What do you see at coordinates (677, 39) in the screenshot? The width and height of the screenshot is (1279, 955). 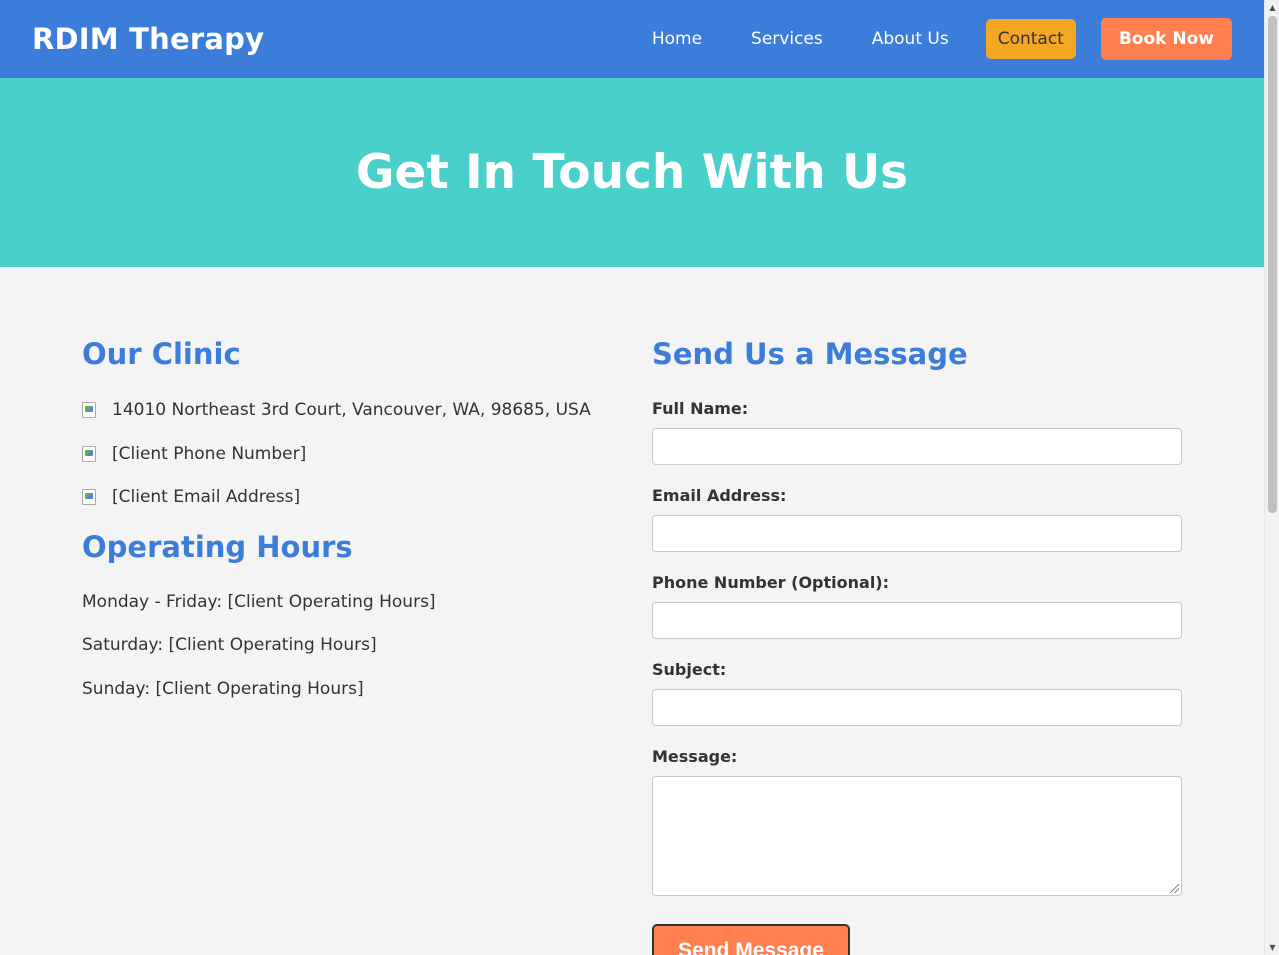 I see `nav-home-link: Home` at bounding box center [677, 39].